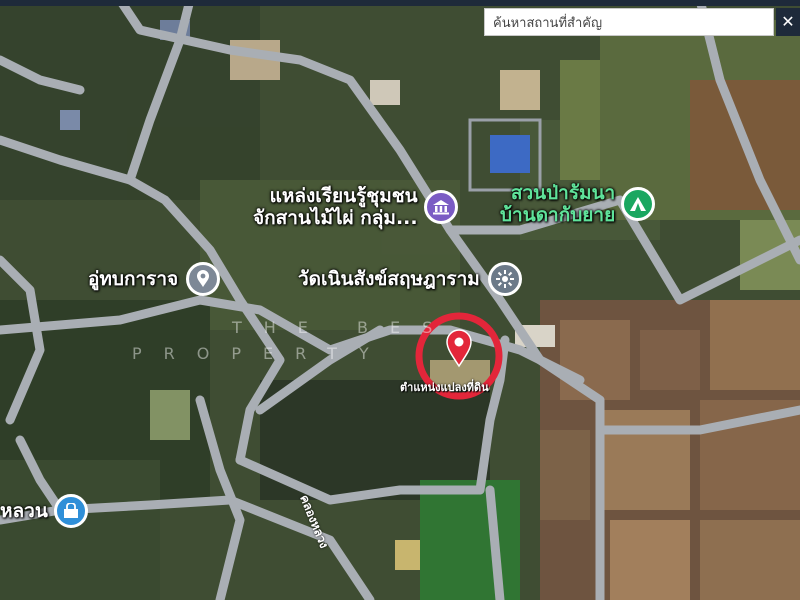 This screenshot has width=800, height=600. Describe the element at coordinates (389, 279) in the screenshot. I see `poi-temple-name: วัดเนินสังข์สฤษฎาราม` at that location.